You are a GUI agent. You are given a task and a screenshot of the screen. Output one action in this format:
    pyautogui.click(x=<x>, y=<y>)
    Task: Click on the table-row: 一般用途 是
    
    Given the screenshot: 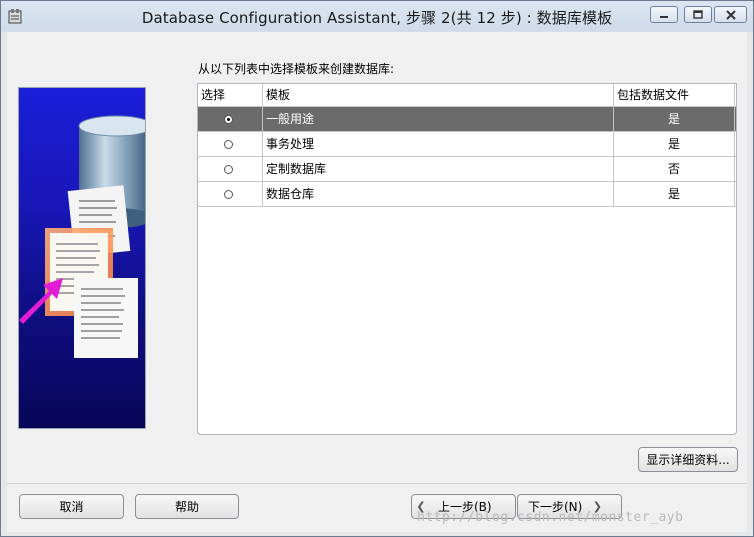 What is the action you would take?
    pyautogui.click(x=467, y=119)
    